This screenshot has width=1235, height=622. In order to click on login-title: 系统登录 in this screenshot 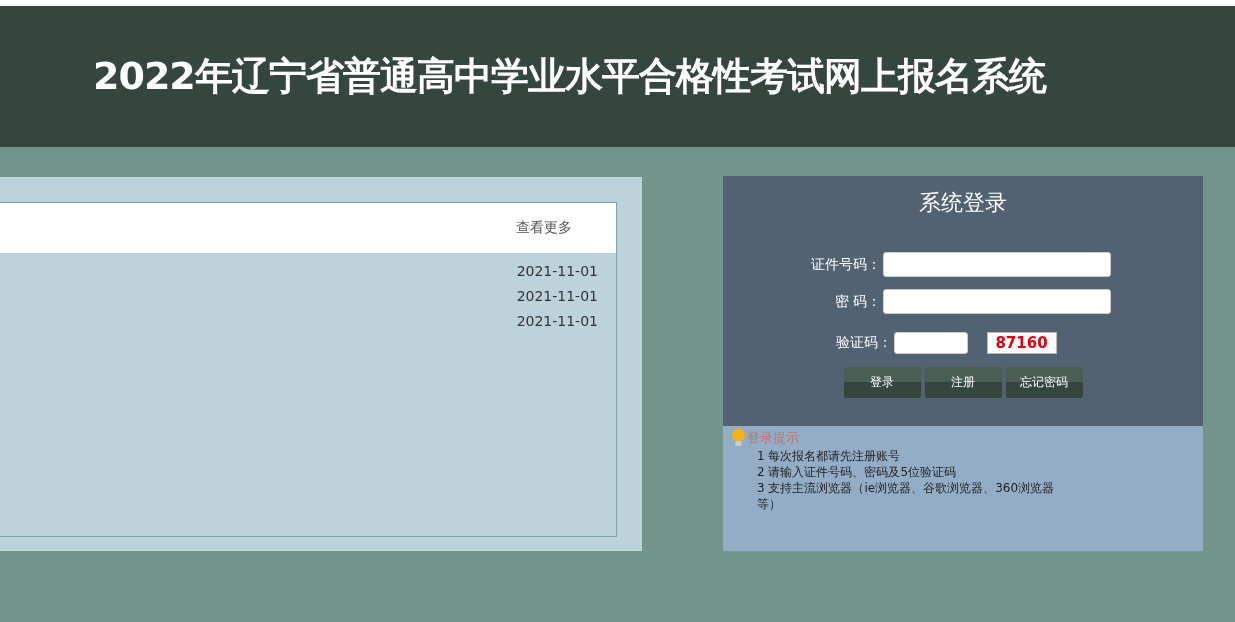, I will do `click(963, 203)`.